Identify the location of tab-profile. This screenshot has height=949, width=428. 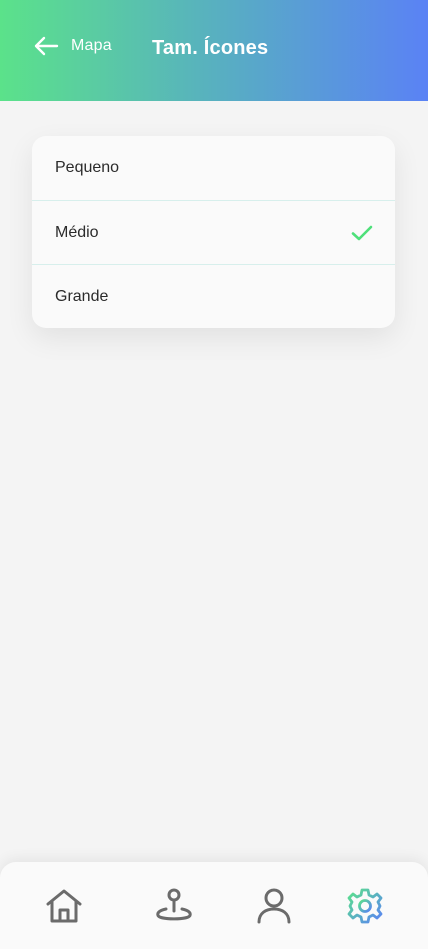
(274, 906).